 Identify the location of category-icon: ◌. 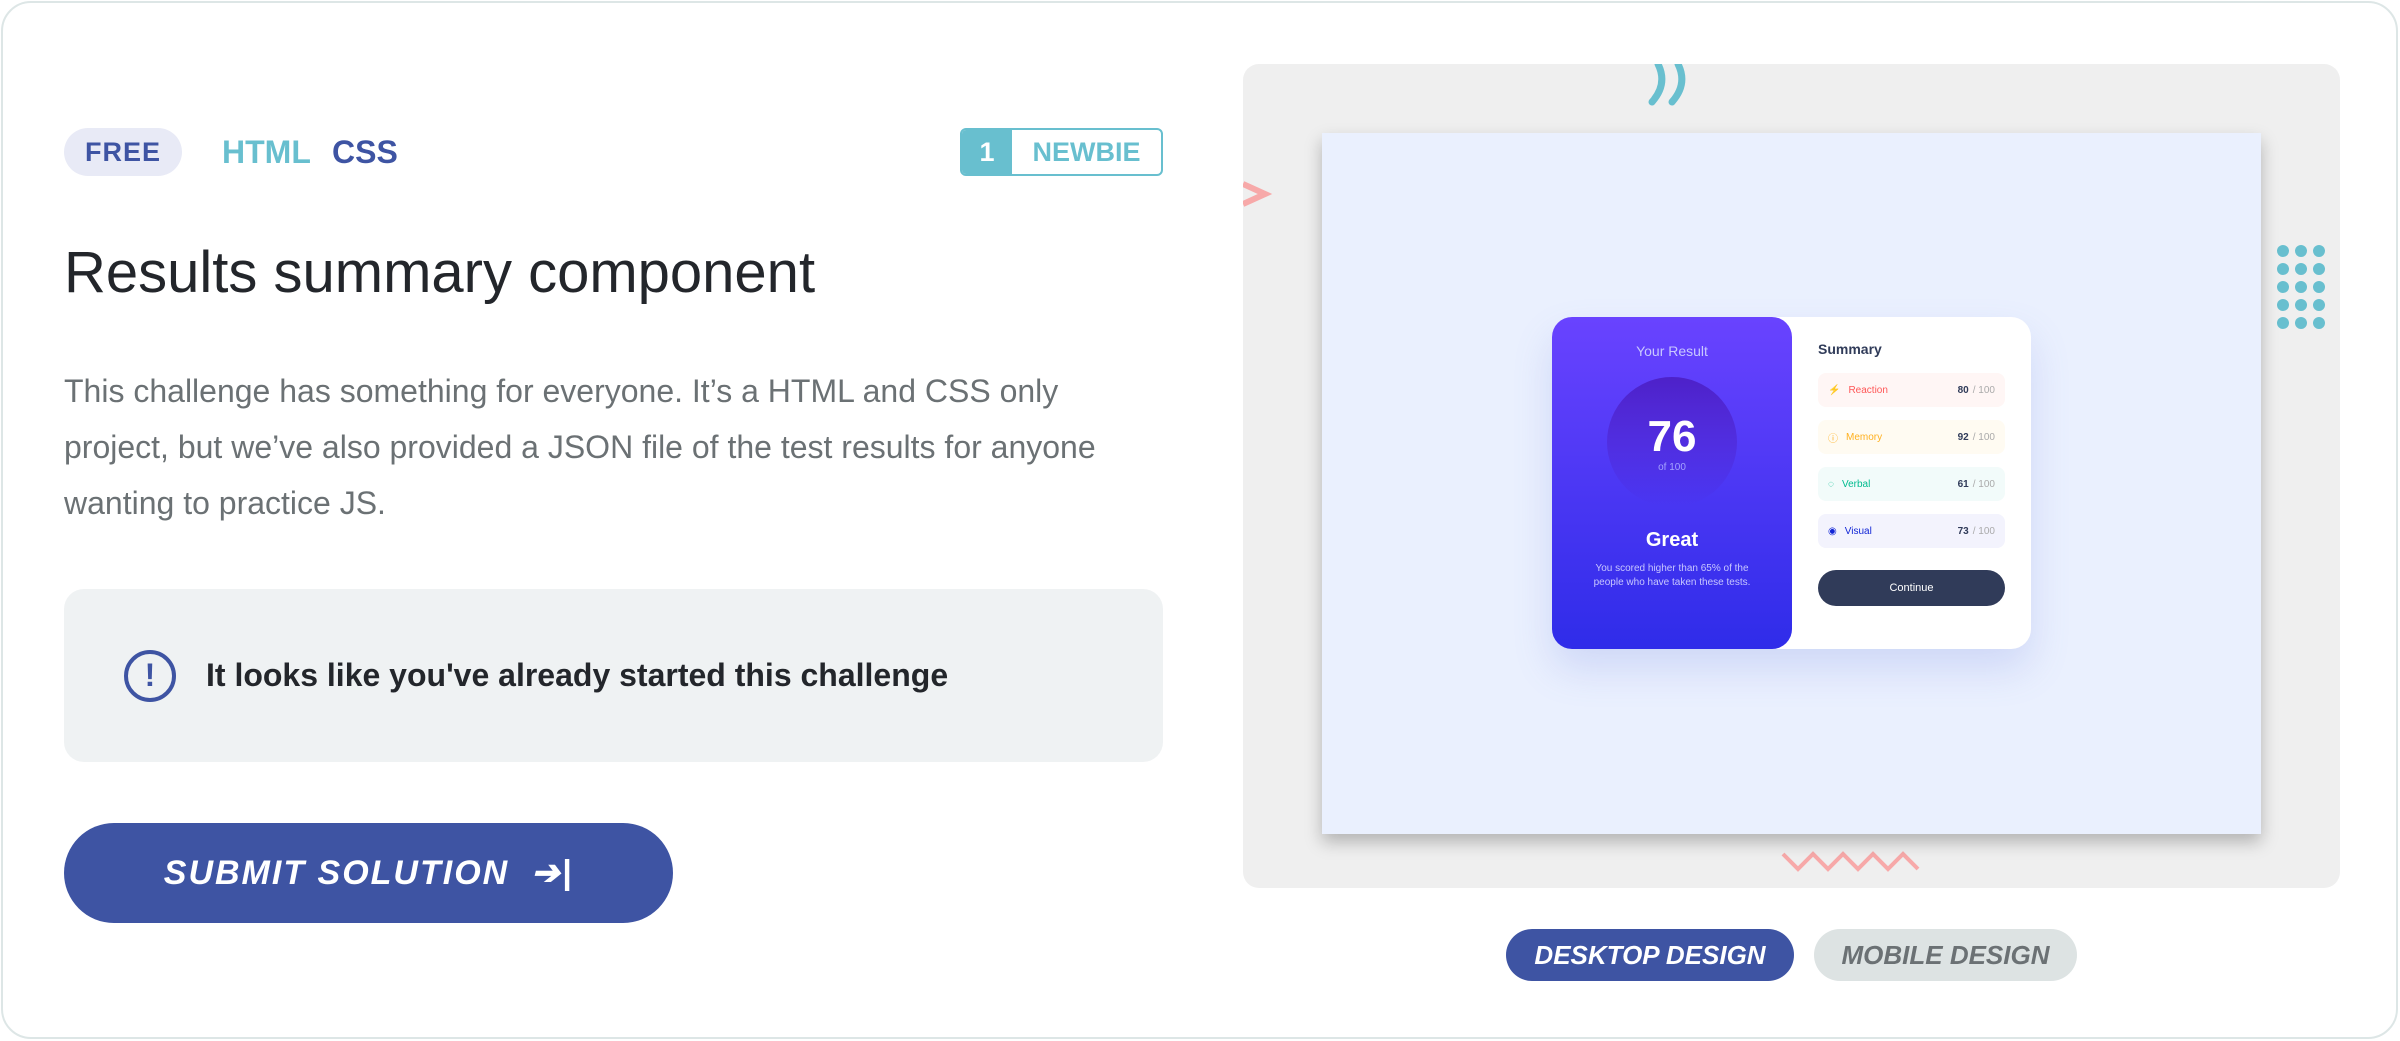
(1831, 484).